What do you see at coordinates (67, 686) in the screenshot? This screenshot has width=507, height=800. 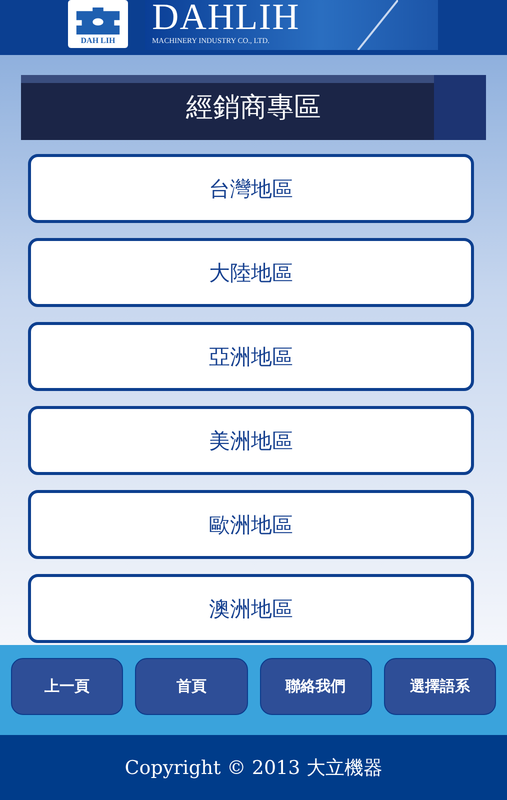 I see `nav-button: 上一頁` at bounding box center [67, 686].